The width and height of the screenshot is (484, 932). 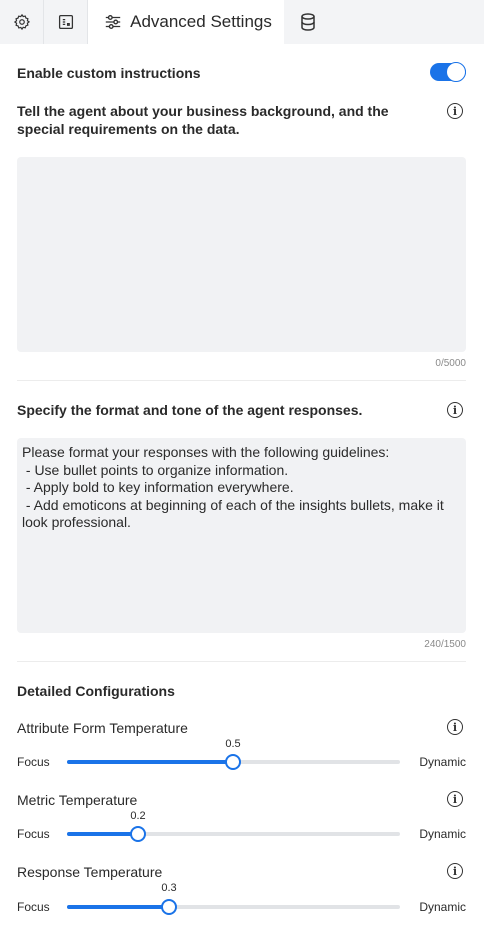 What do you see at coordinates (109, 73) in the screenshot?
I see `custom-instructions-label: Enable custom instructions` at bounding box center [109, 73].